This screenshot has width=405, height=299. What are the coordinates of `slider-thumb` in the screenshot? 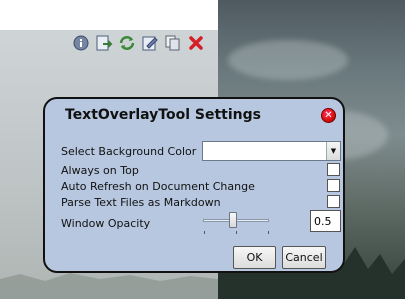 It's located at (233, 220).